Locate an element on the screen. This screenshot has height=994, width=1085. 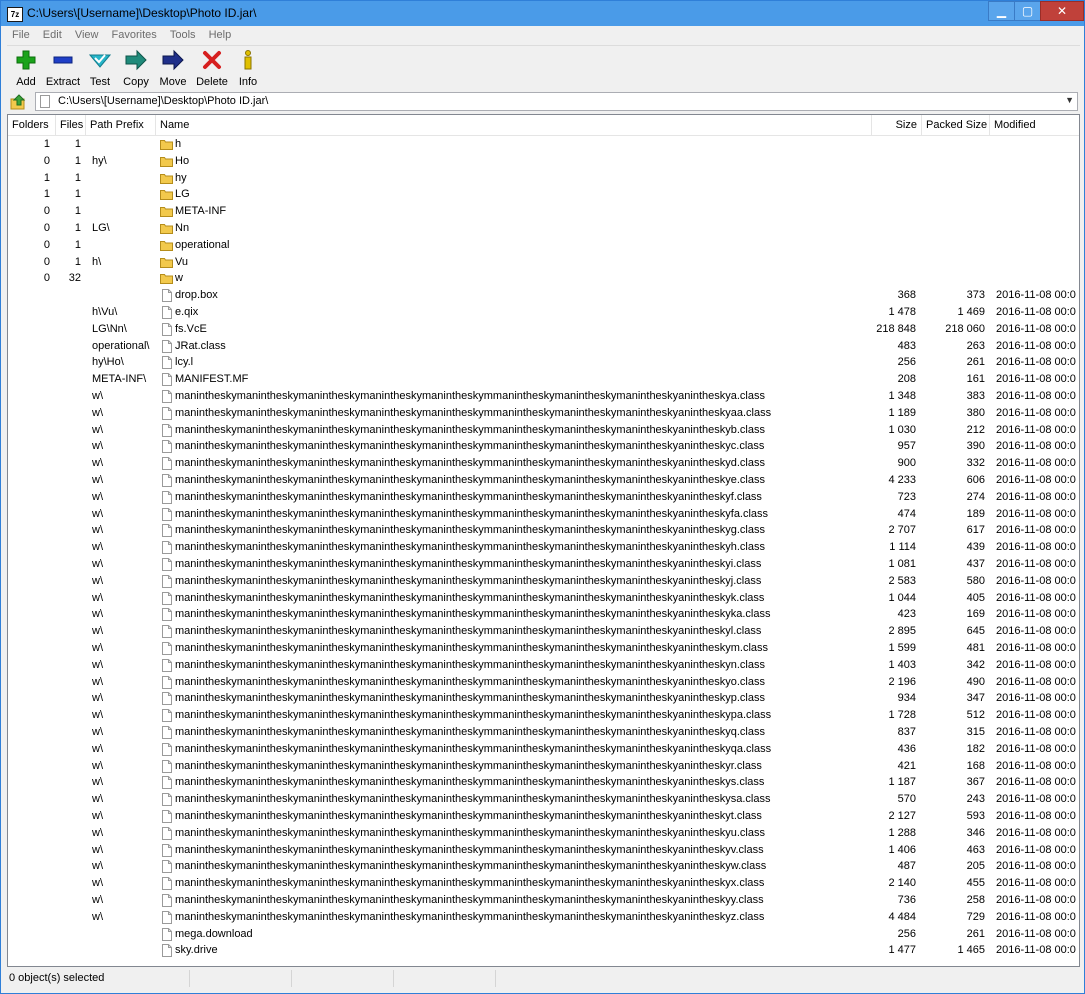
close-button: ✕ is located at coordinates (1062, 11).